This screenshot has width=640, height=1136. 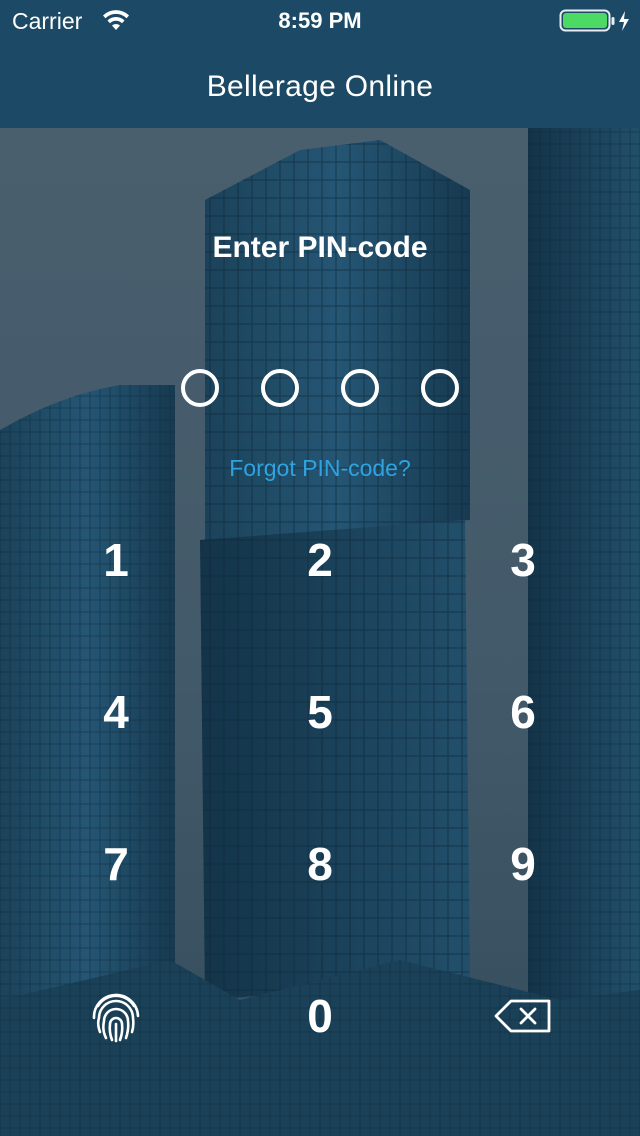 What do you see at coordinates (320, 20) in the screenshot?
I see `status-time: 8:59 PM` at bounding box center [320, 20].